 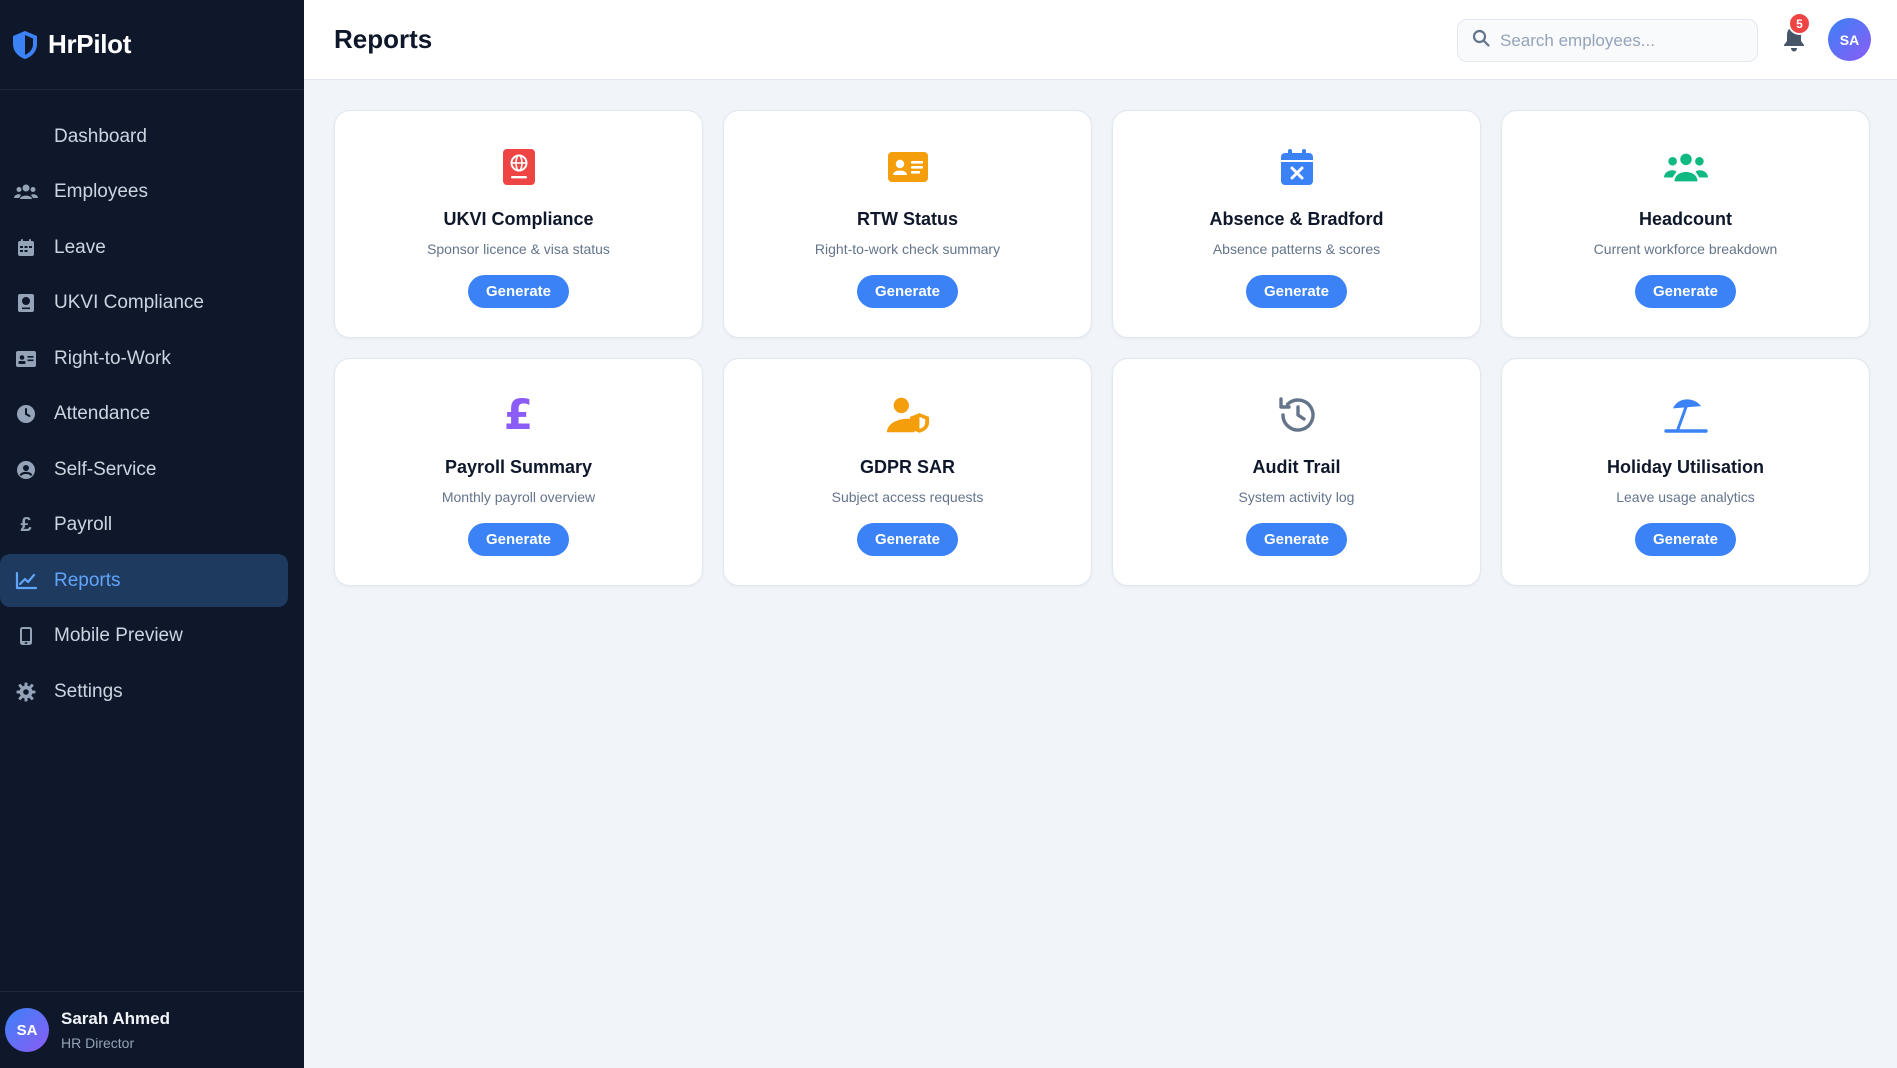 I want to click on sidebar-item-dashboard: Dashboard, so click(x=144, y=136).